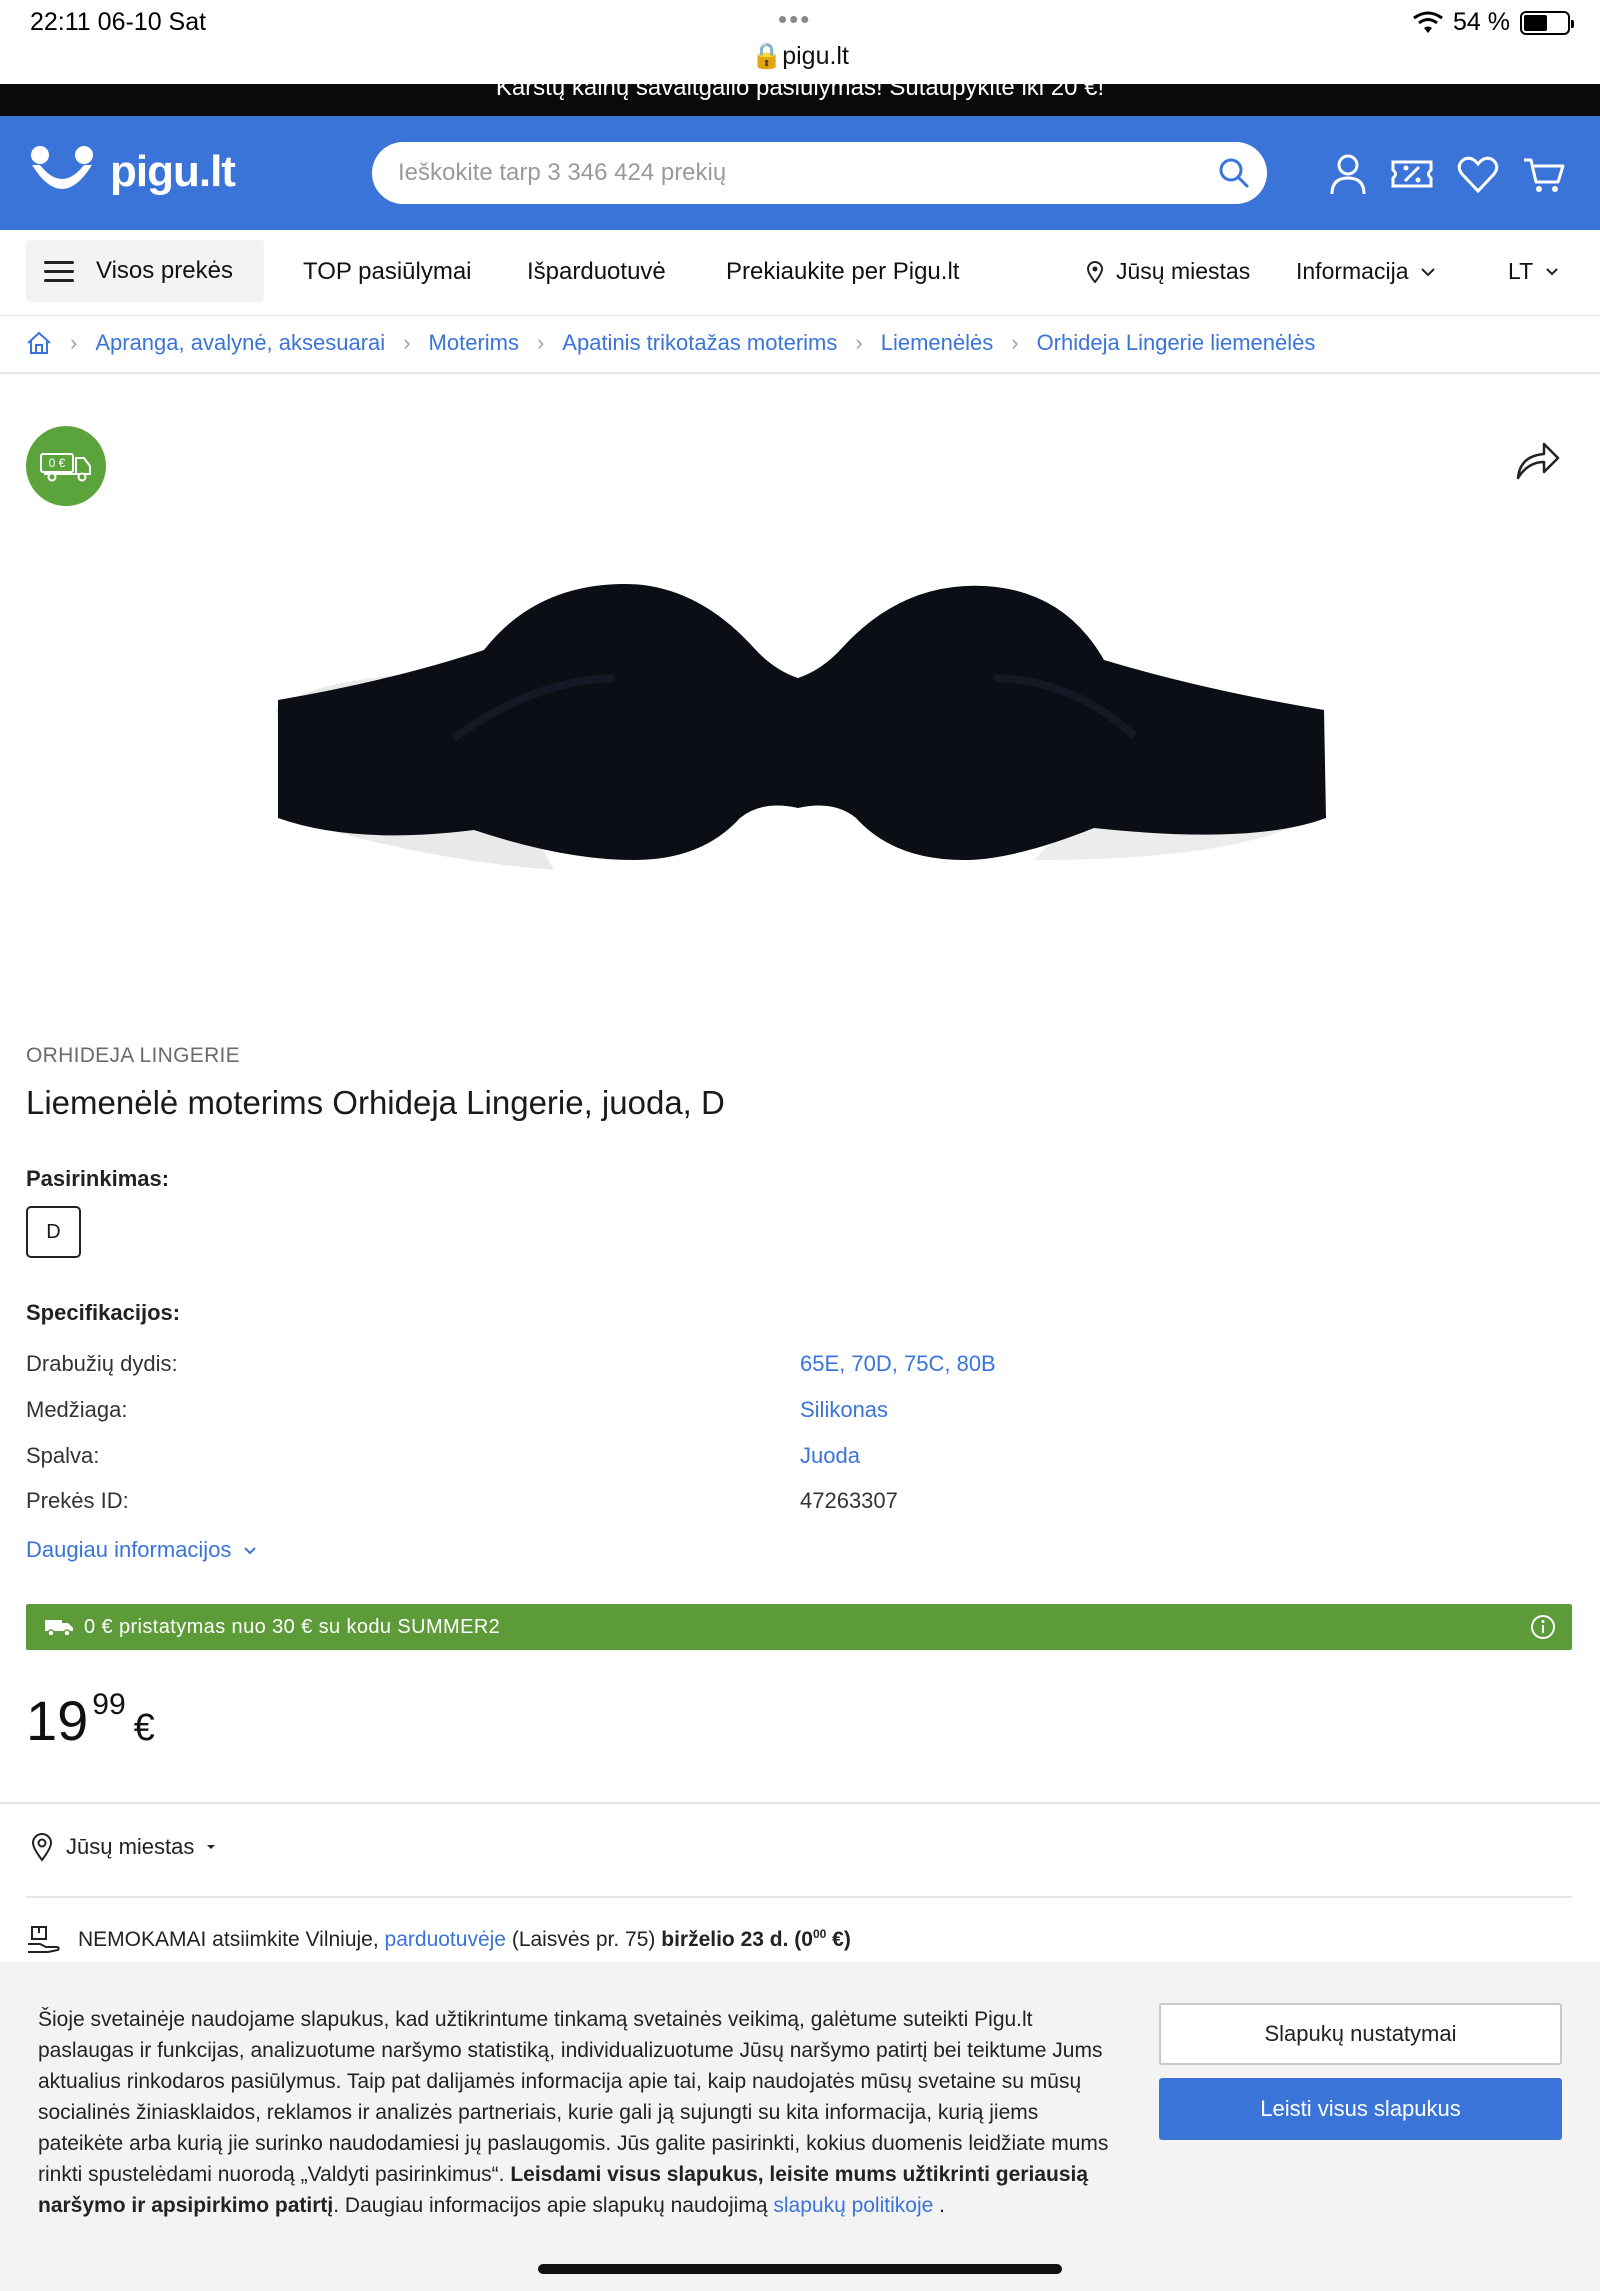 The width and height of the screenshot is (1600, 2291). Describe the element at coordinates (102, 1363) in the screenshot. I see `spec-key: Drabužių dydis:` at that location.